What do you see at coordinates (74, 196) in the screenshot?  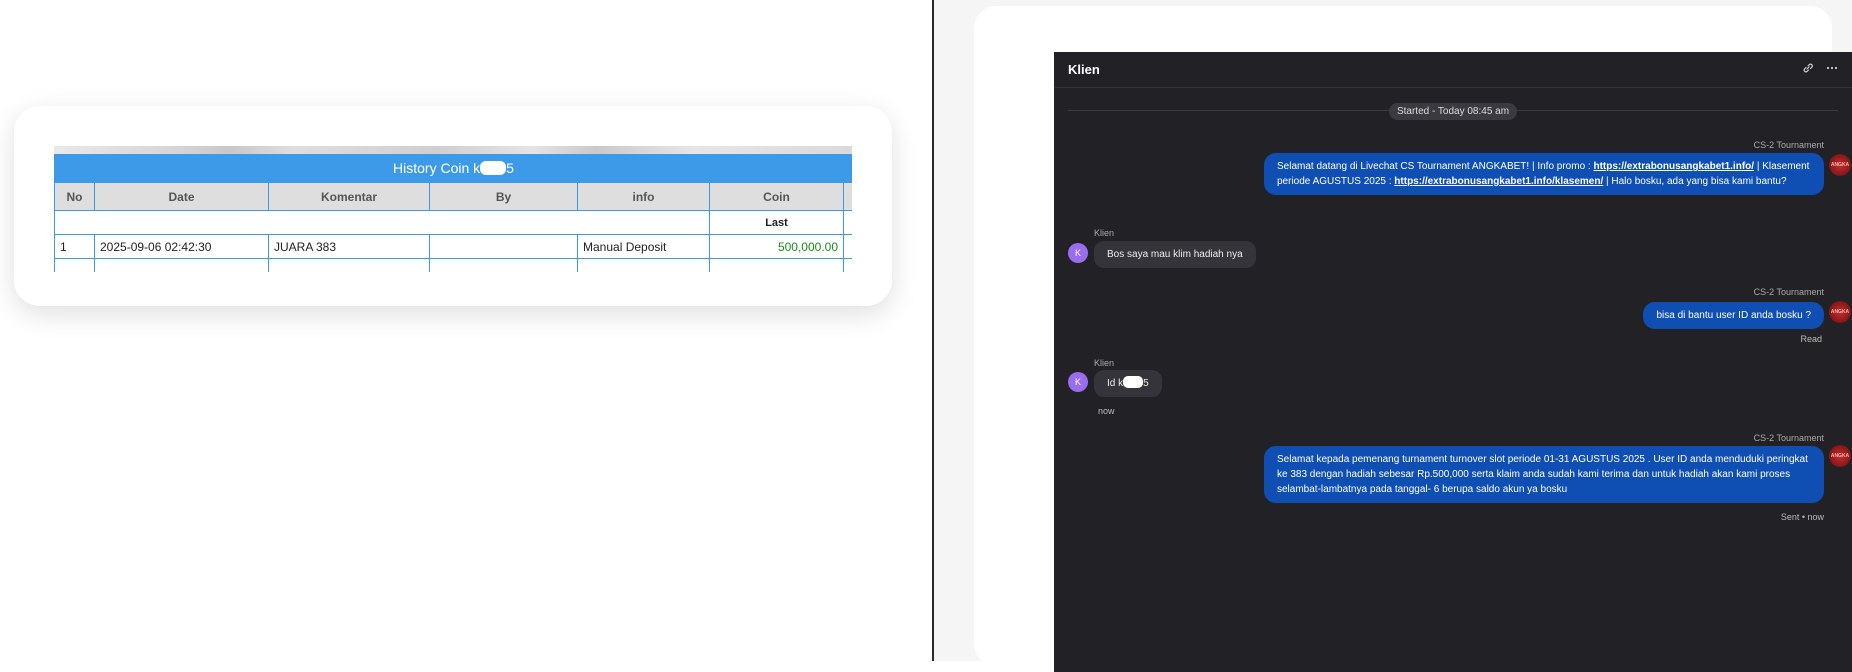 I see `col-no: No` at bounding box center [74, 196].